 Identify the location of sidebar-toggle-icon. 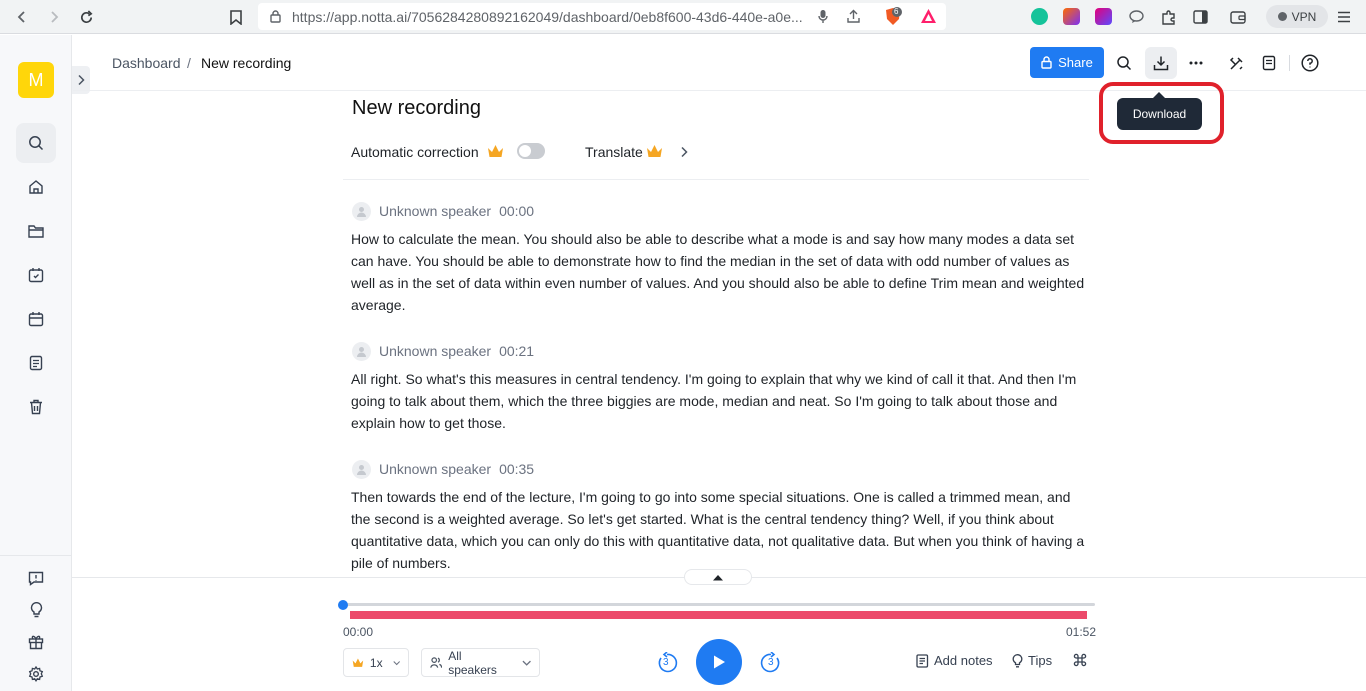
(1200, 17).